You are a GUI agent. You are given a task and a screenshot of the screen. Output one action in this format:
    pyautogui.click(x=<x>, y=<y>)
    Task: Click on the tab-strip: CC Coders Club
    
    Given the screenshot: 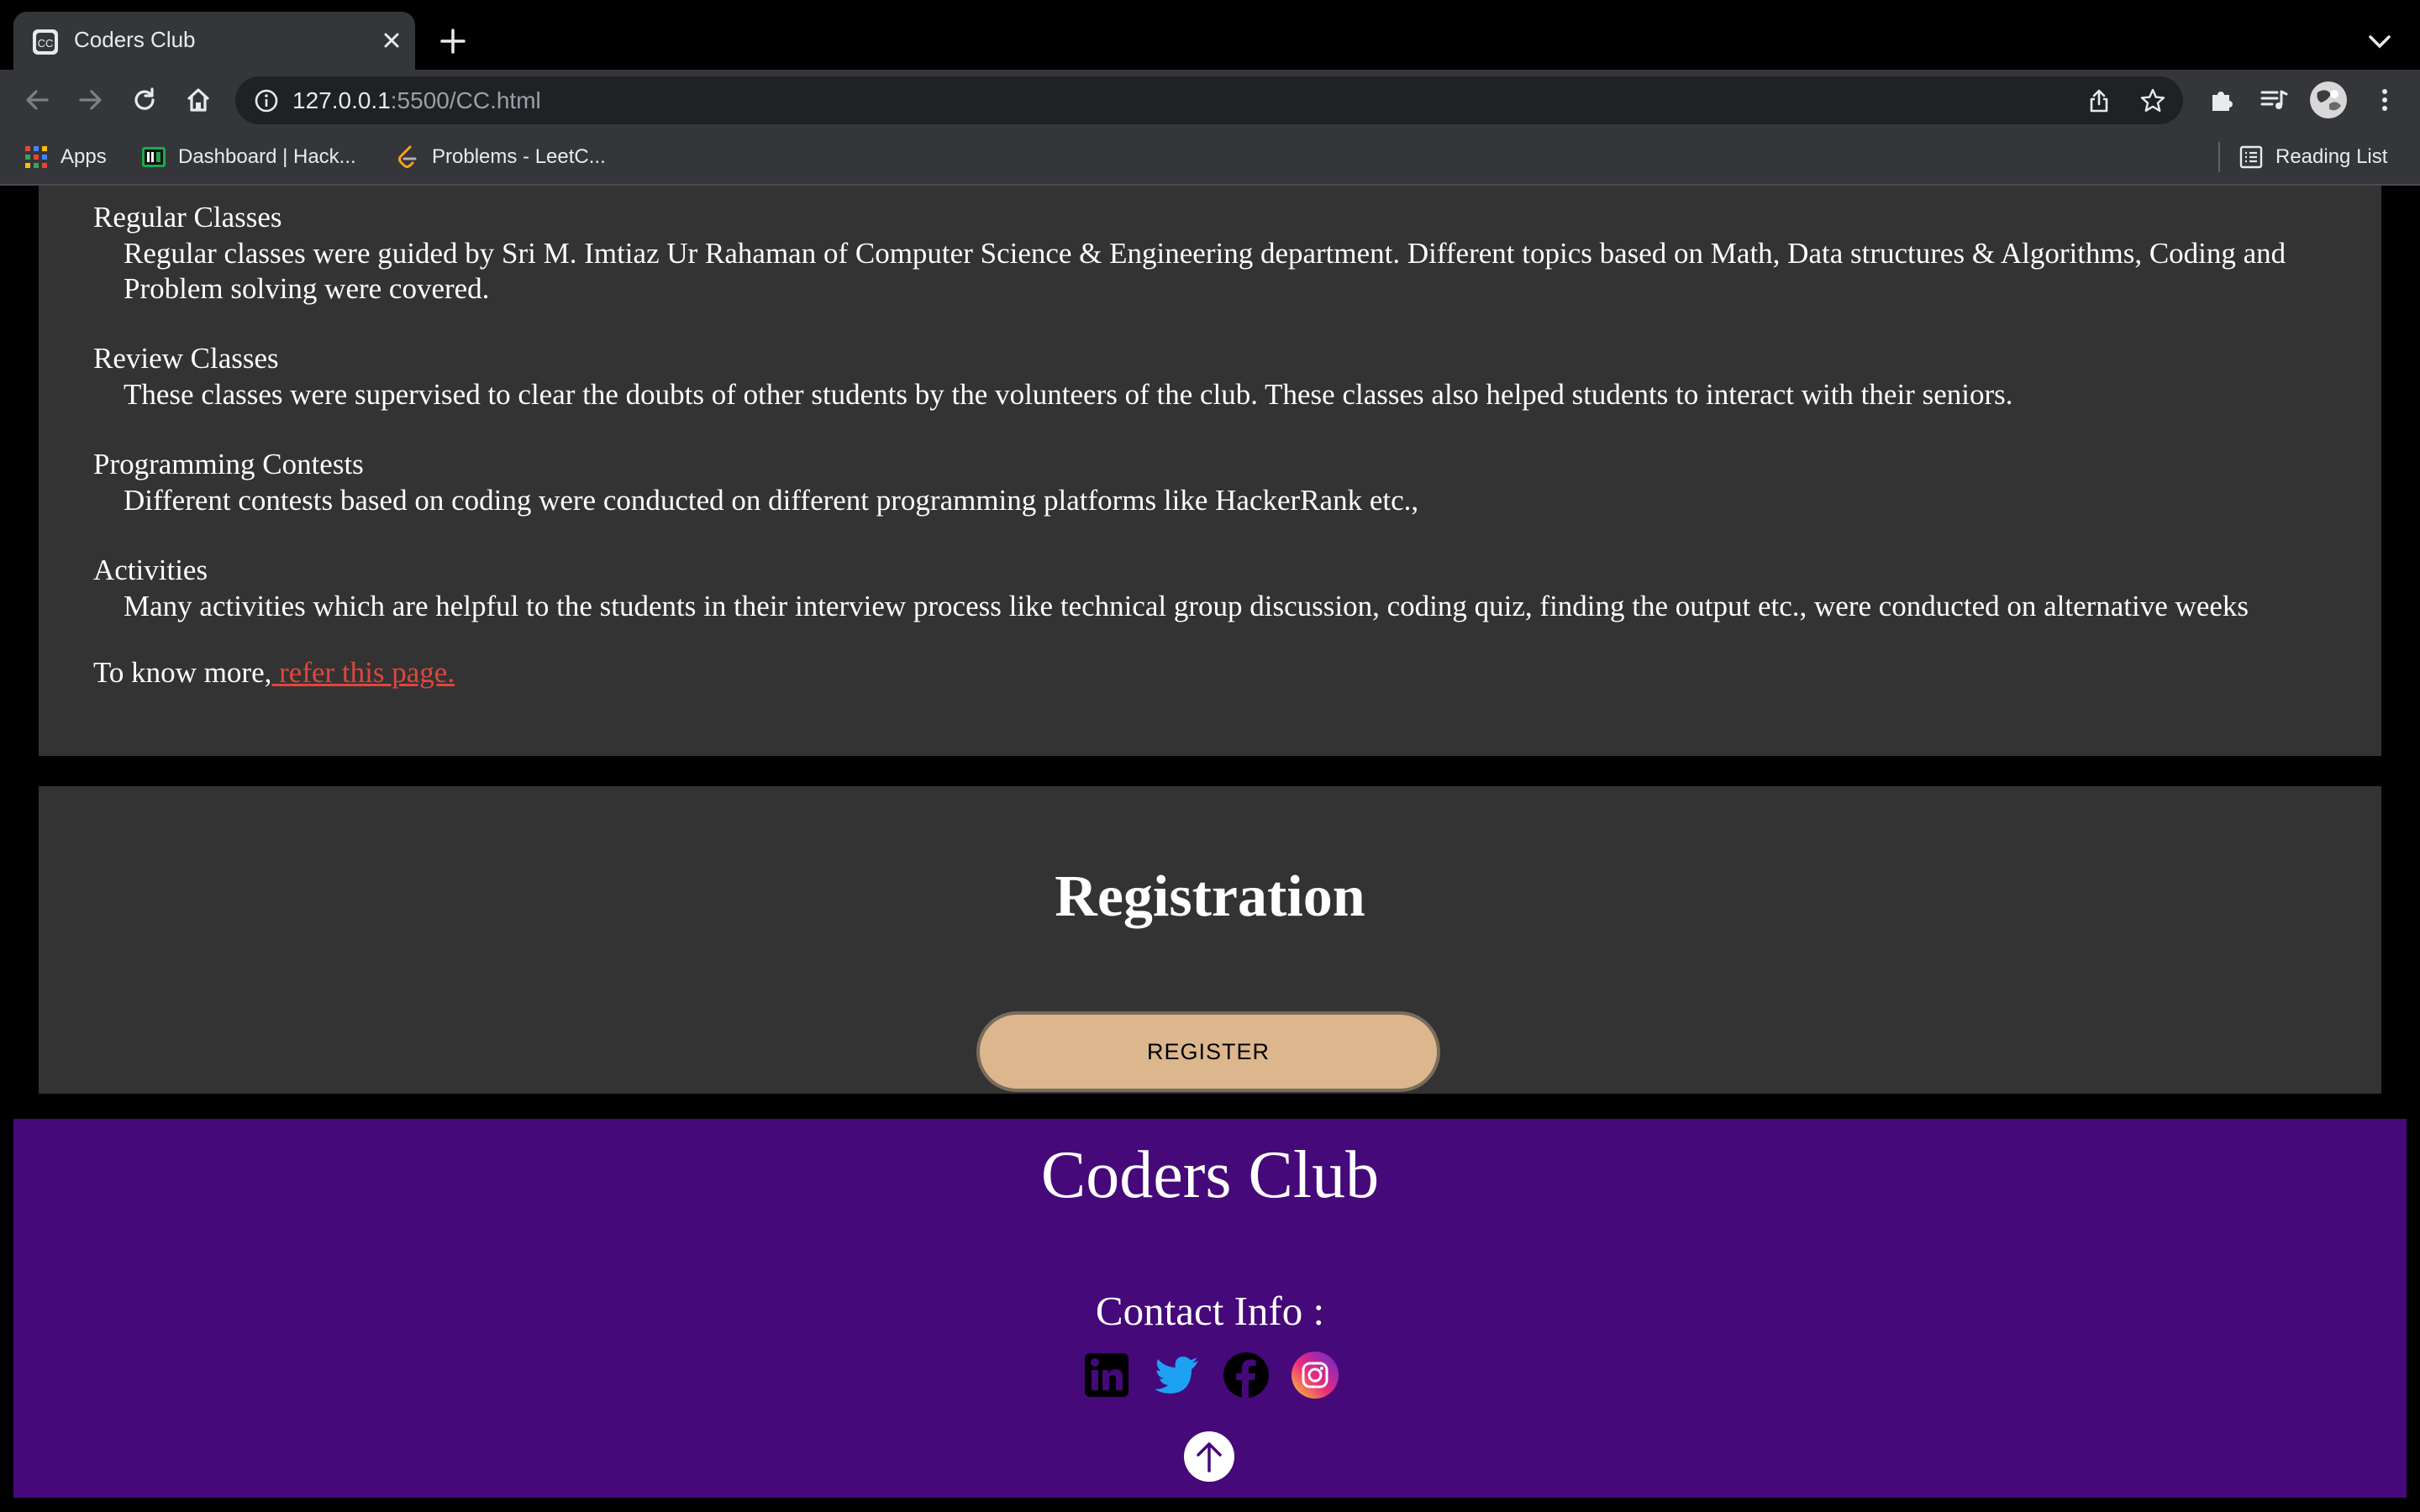 What is the action you would take?
    pyautogui.click(x=1210, y=35)
    